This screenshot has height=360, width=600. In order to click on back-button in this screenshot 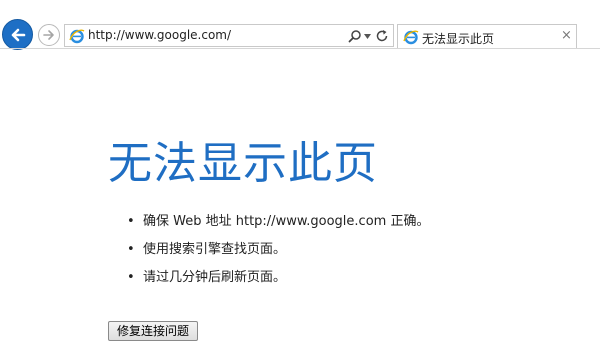, I will do `click(17, 34)`.